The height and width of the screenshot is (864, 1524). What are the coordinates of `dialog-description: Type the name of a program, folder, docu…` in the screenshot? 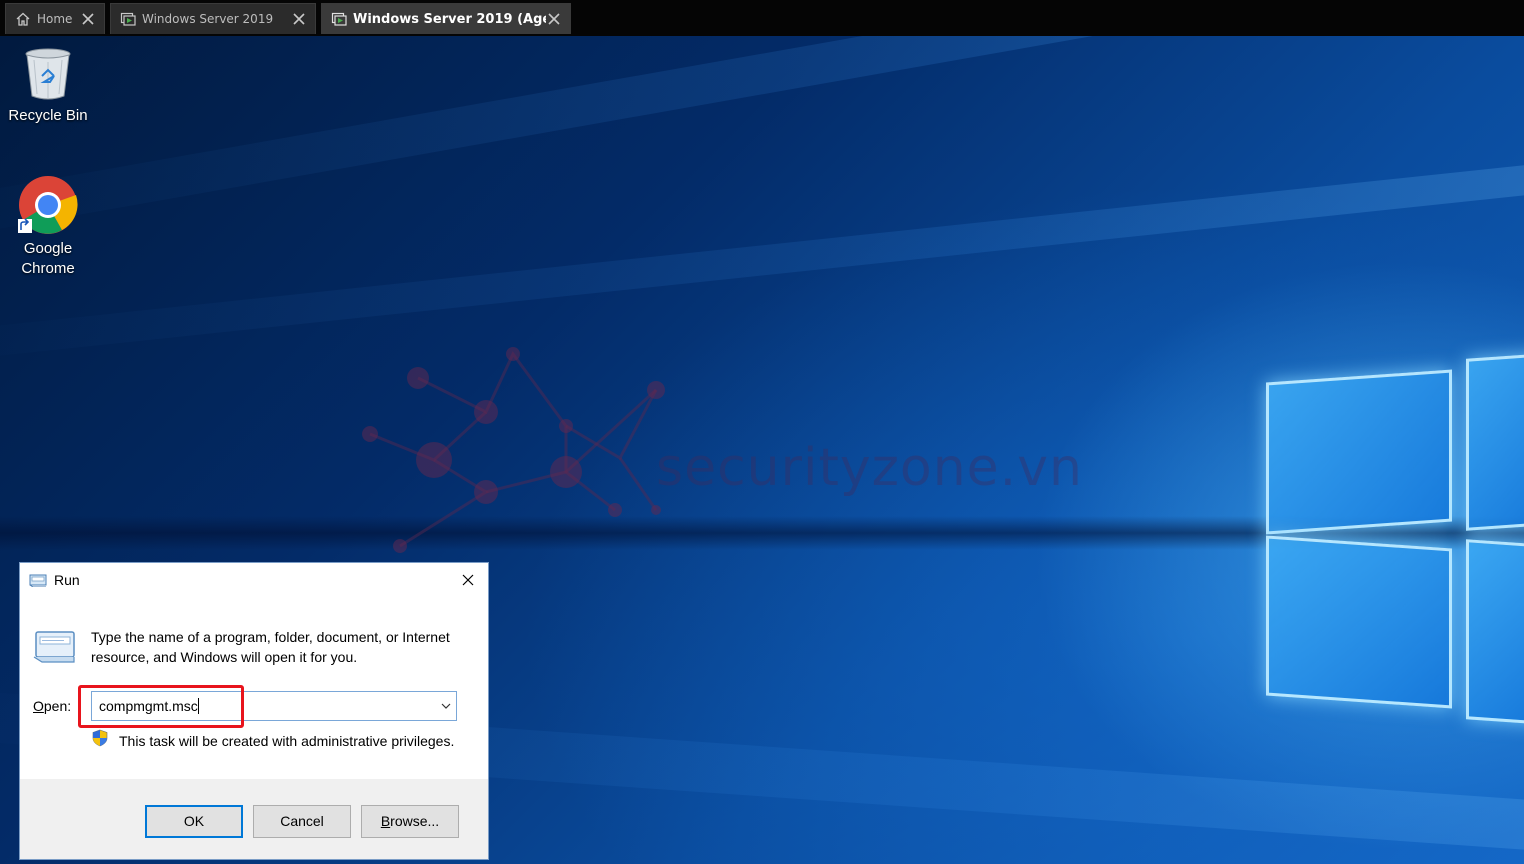 It's located at (270, 647).